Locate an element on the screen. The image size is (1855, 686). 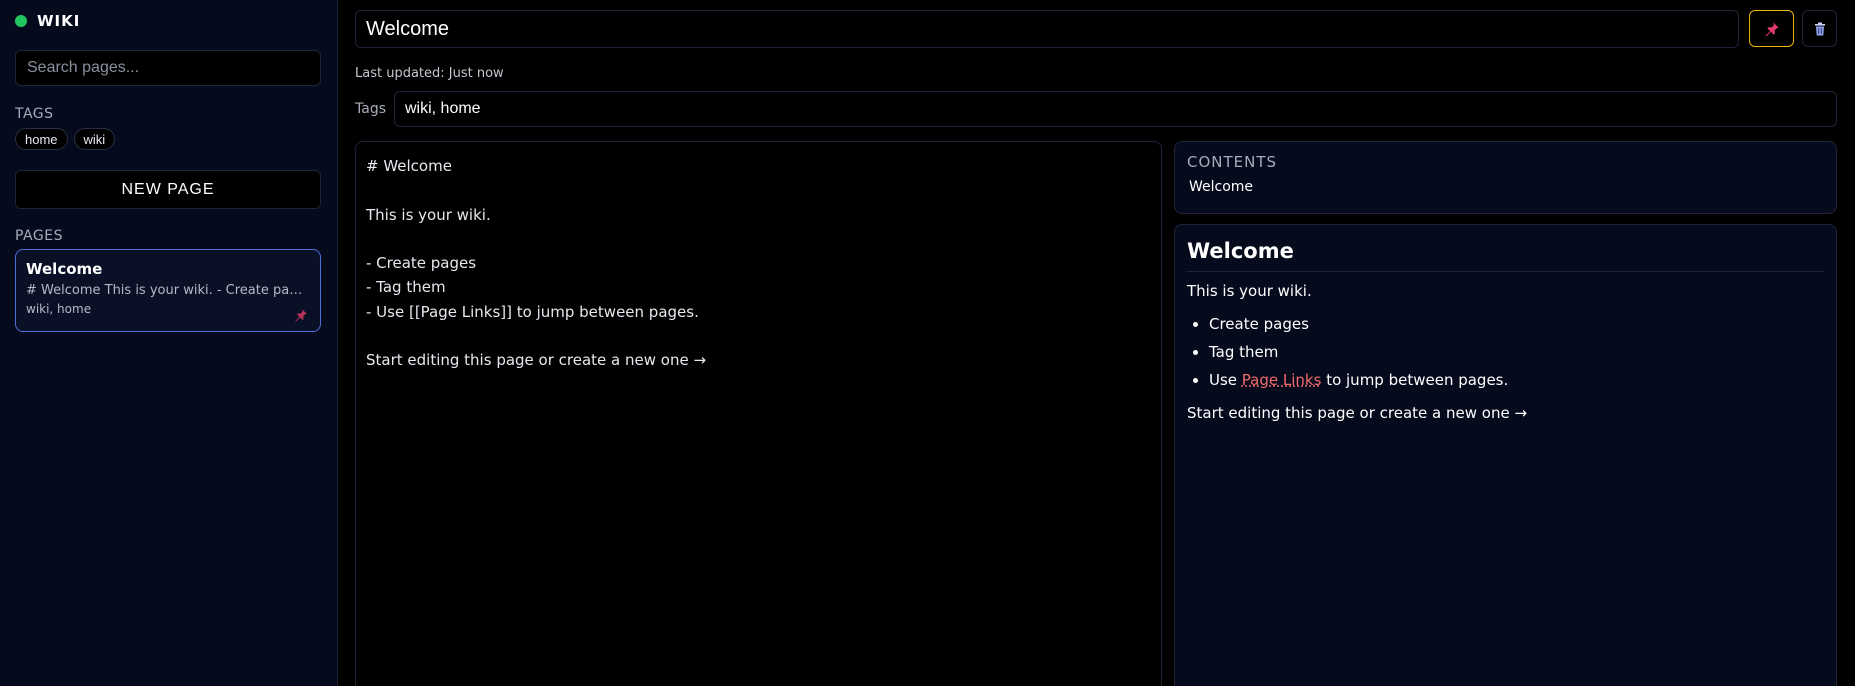
preview-heading: Welcome is located at coordinates (1505, 255).